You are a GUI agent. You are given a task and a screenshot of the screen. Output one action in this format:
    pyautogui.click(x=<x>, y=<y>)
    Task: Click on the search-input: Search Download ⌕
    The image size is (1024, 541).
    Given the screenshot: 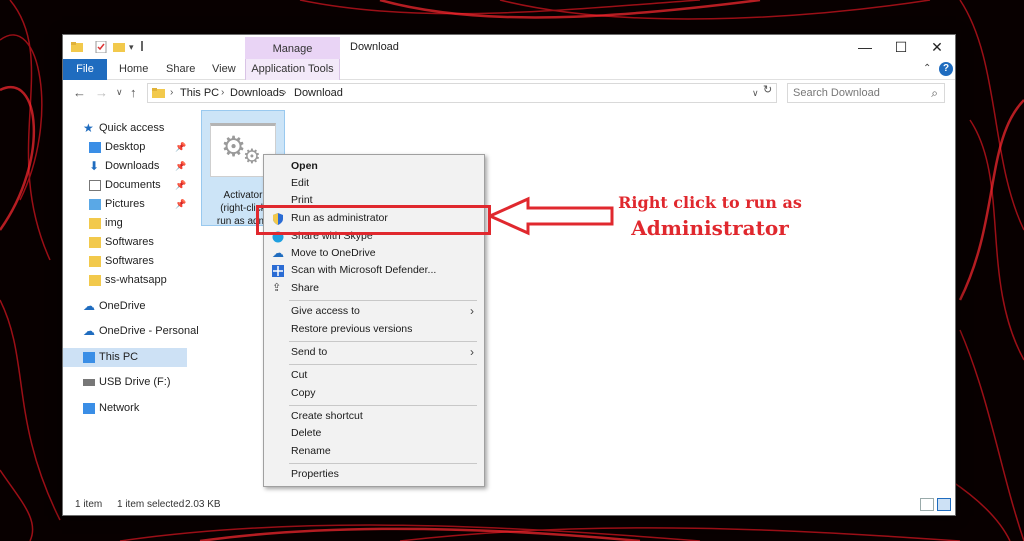 What is the action you would take?
    pyautogui.click(x=866, y=93)
    